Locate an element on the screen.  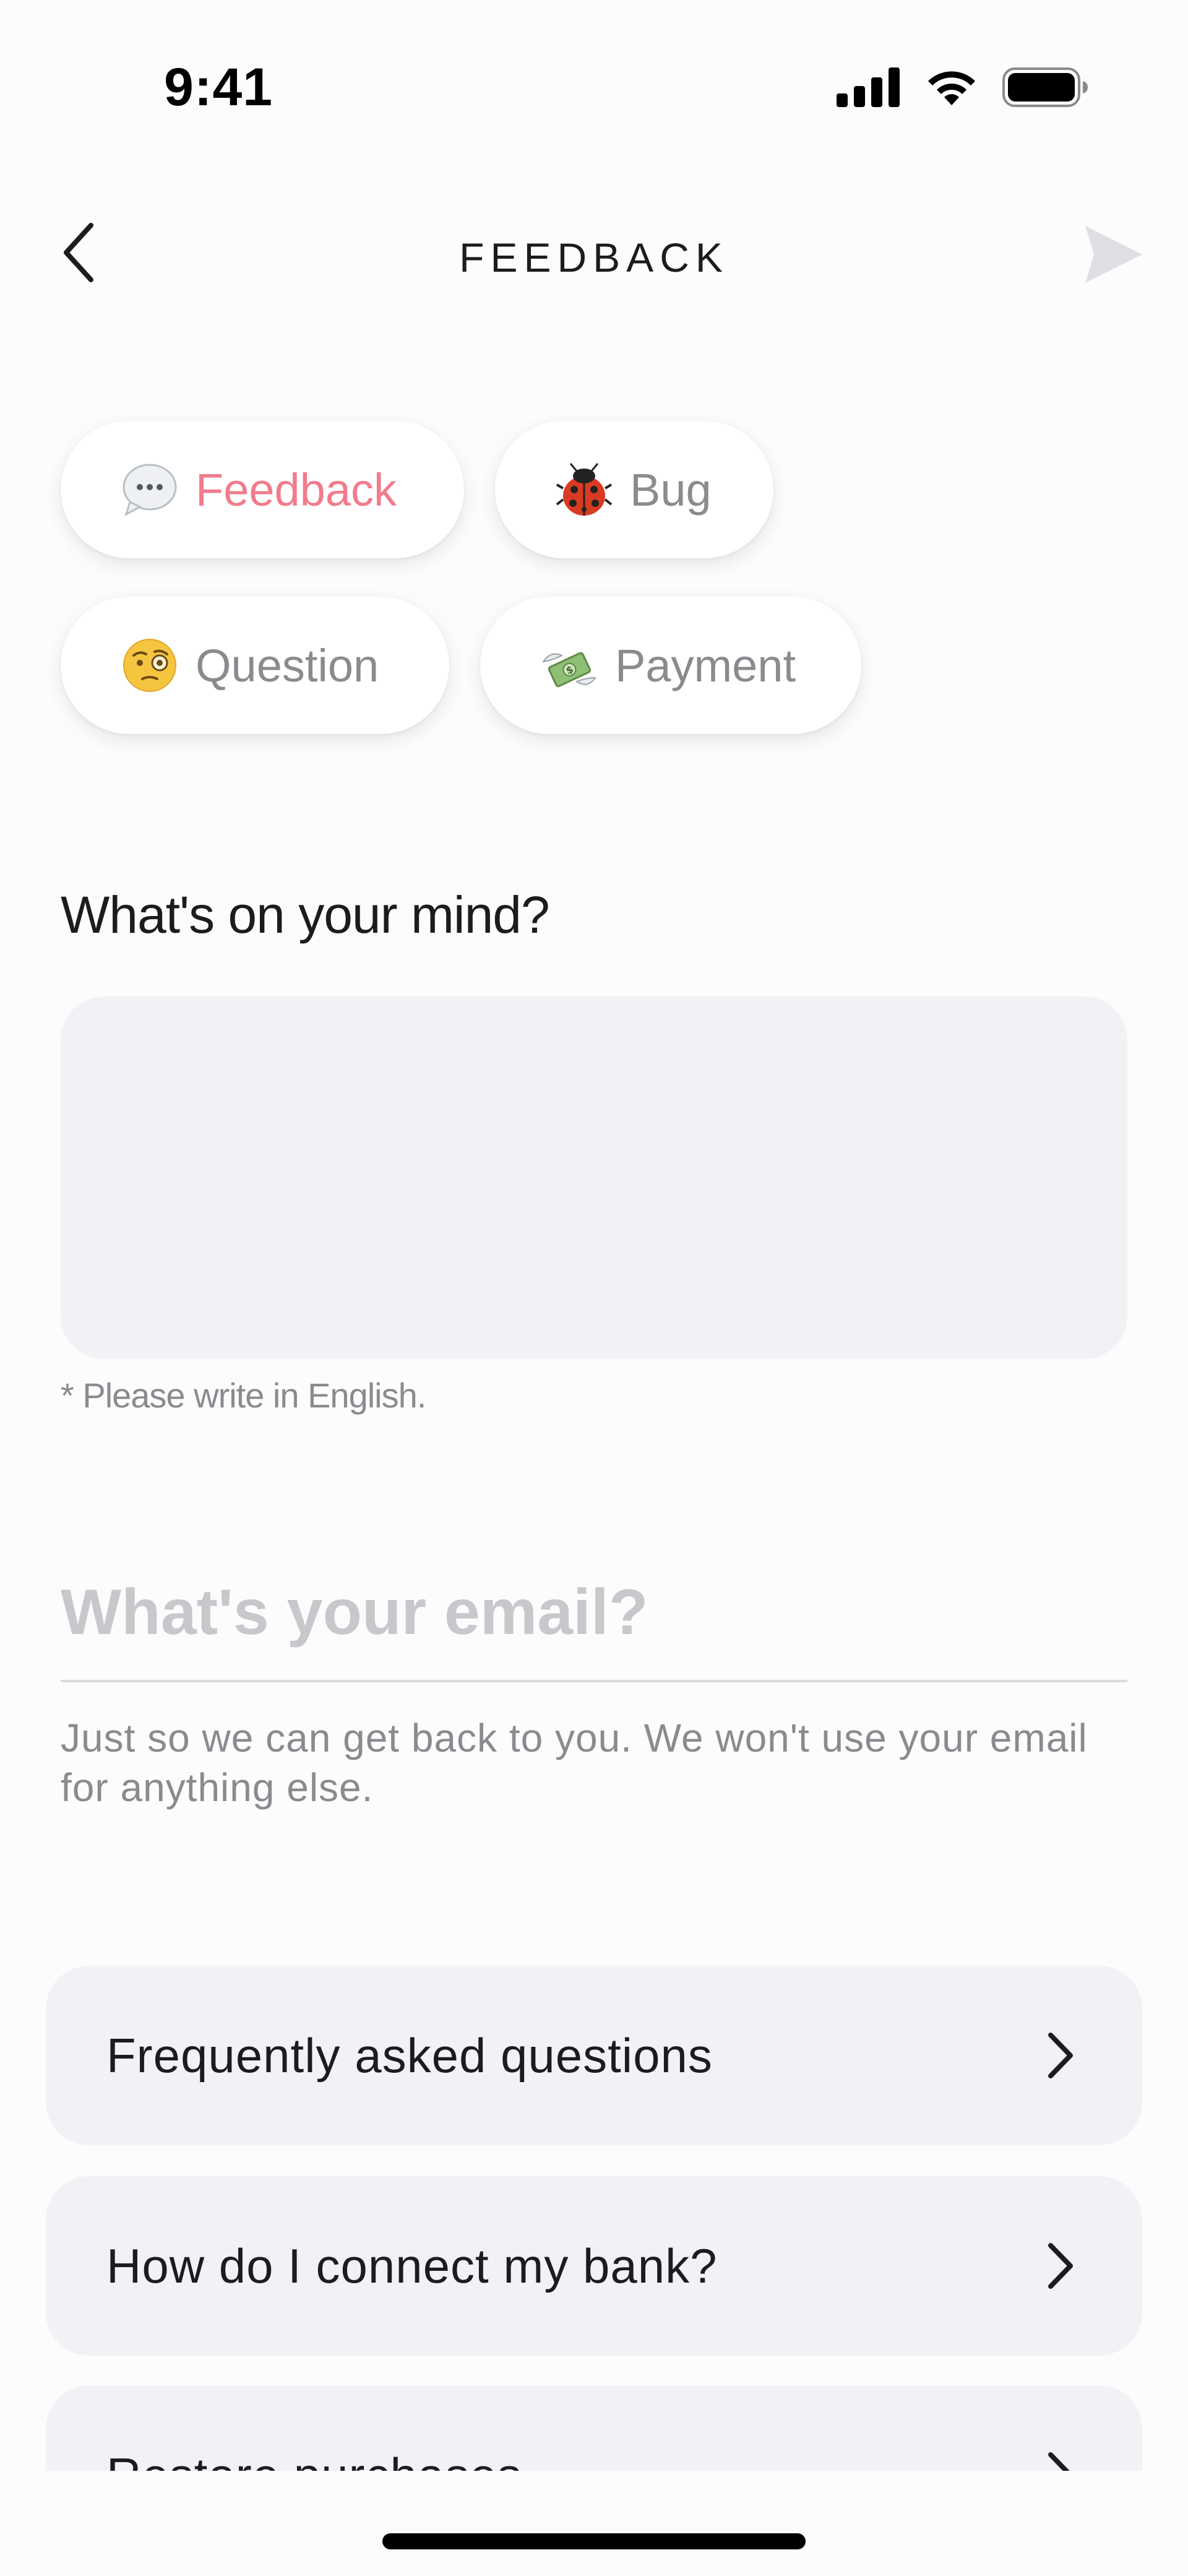
category-chip-label: Payment is located at coordinates (705, 665).